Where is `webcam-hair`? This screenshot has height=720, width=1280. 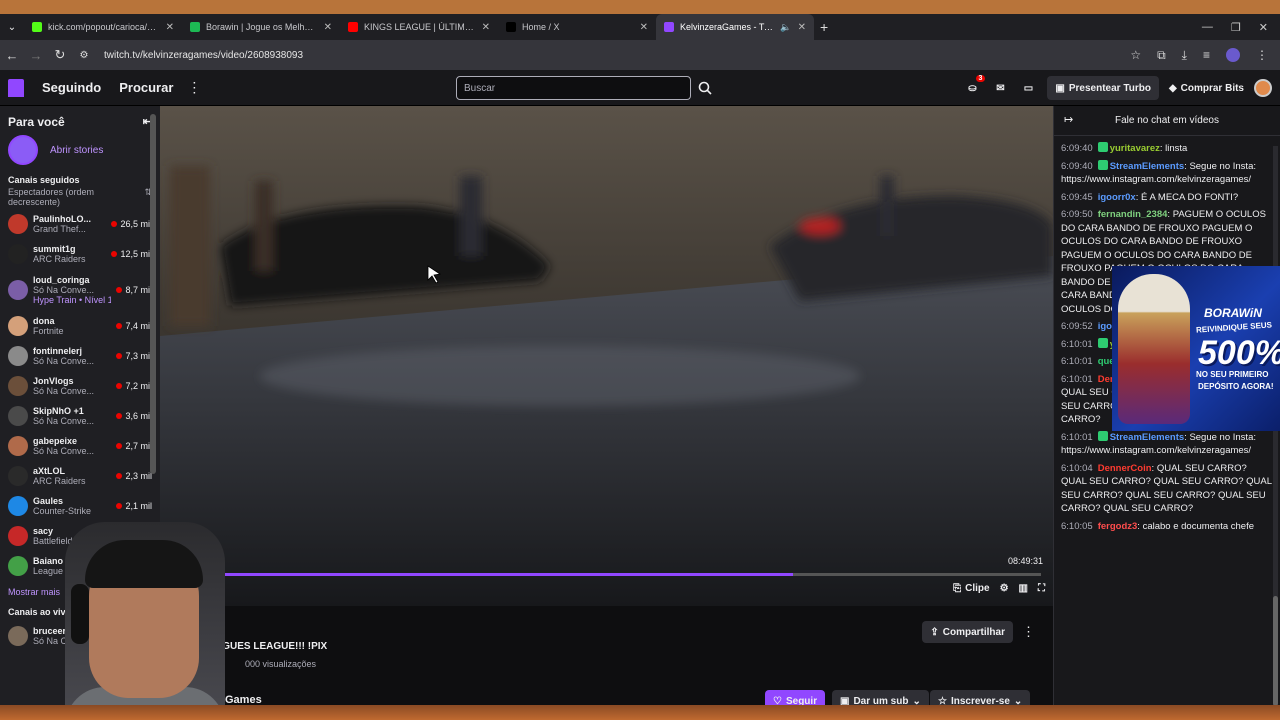
webcam-hair is located at coordinates (144, 564).